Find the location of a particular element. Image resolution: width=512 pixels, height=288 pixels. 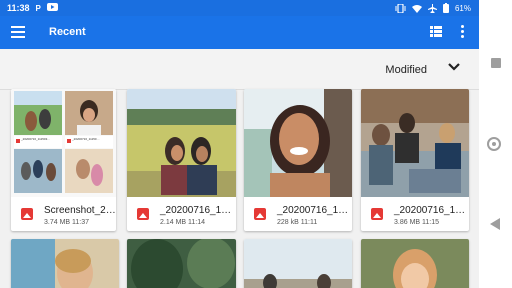

file-info: 2.14 MB 11:14 is located at coordinates (183, 222).